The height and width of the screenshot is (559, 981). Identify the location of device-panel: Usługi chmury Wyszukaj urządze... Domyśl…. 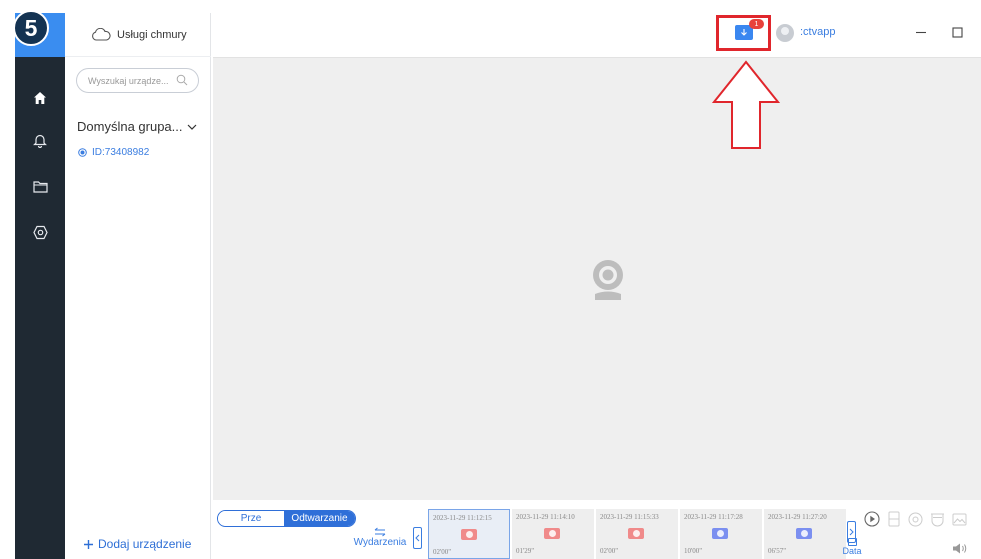
(138, 286).